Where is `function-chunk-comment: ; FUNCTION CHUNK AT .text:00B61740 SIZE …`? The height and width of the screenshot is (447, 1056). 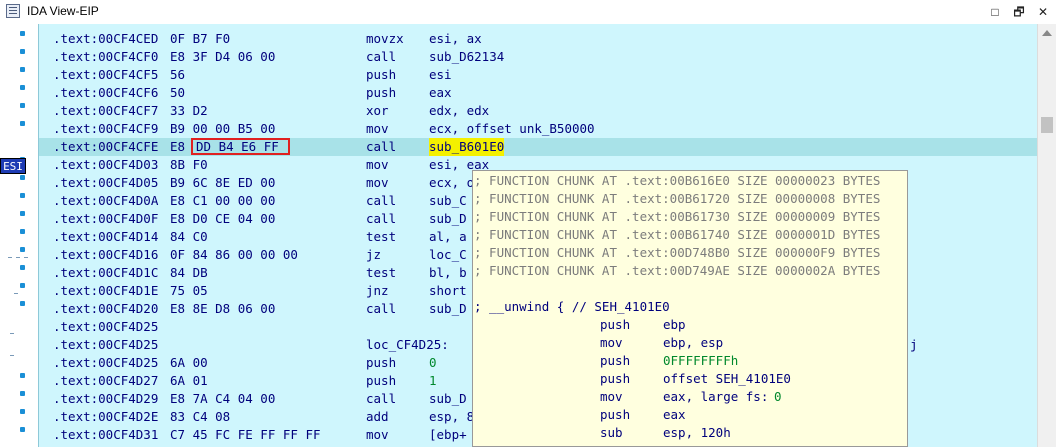 function-chunk-comment: ; FUNCTION CHUNK AT .text:00B61740 SIZE … is located at coordinates (677, 234).